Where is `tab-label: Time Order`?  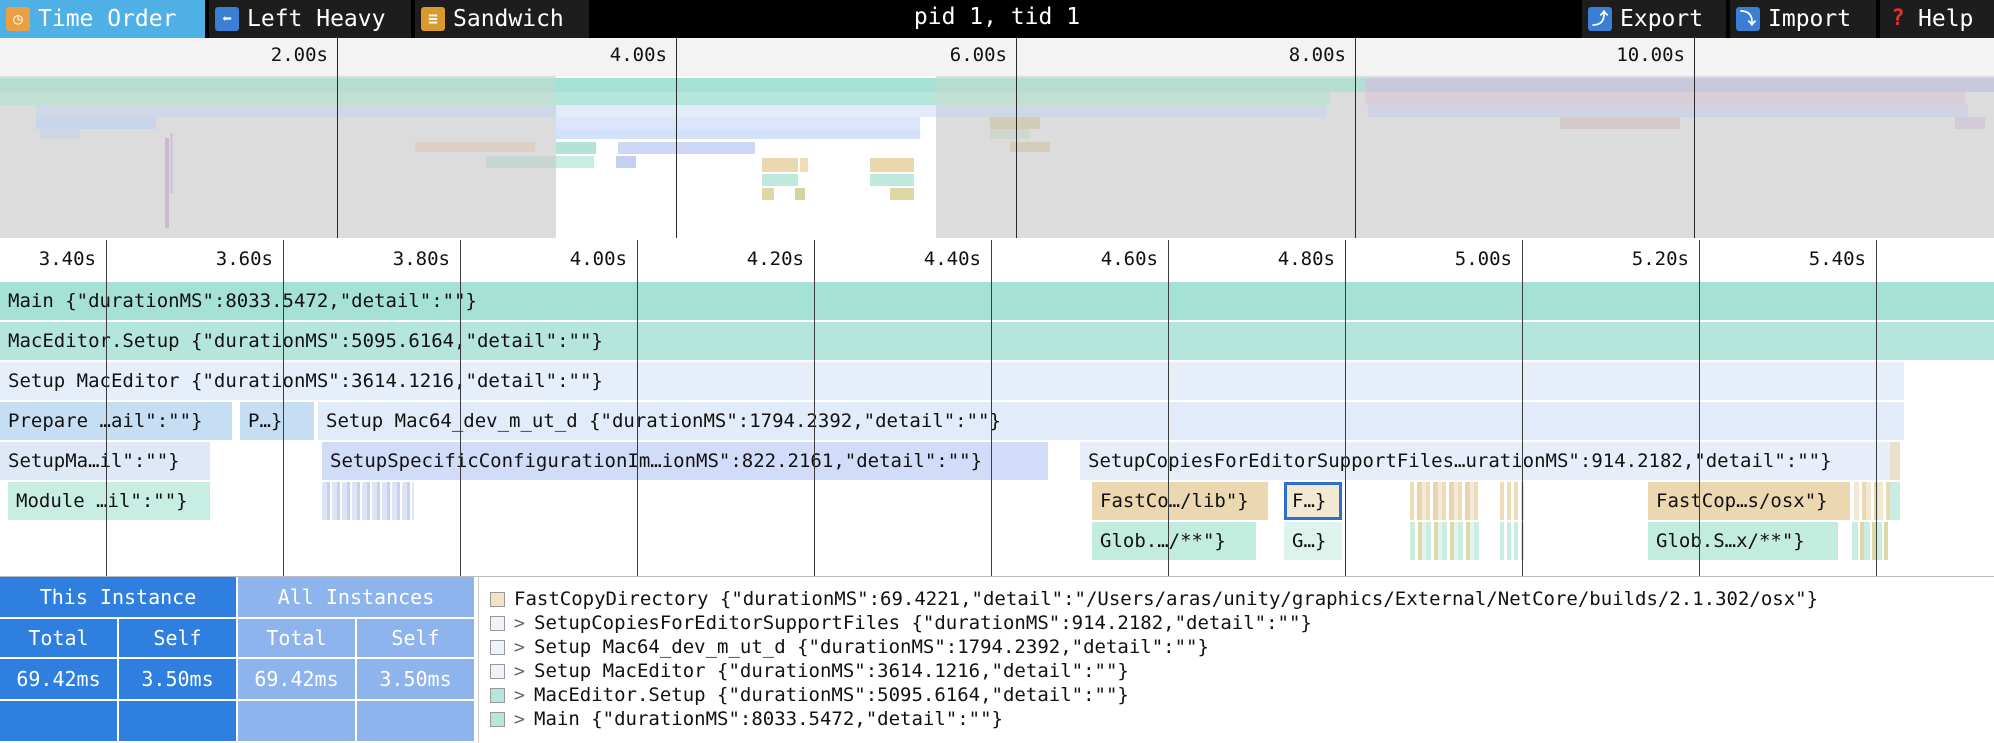
tab-label: Time Order is located at coordinates (107, 19).